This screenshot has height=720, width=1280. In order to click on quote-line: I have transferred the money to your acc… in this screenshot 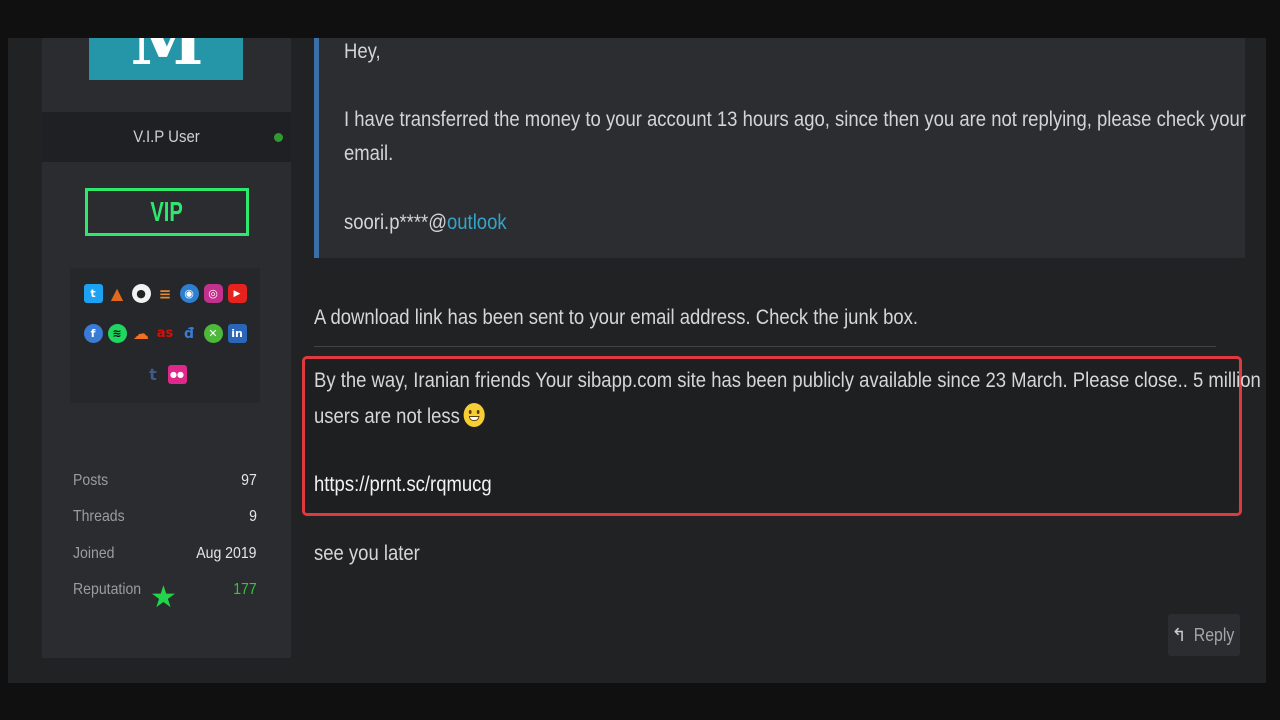, I will do `click(795, 119)`.